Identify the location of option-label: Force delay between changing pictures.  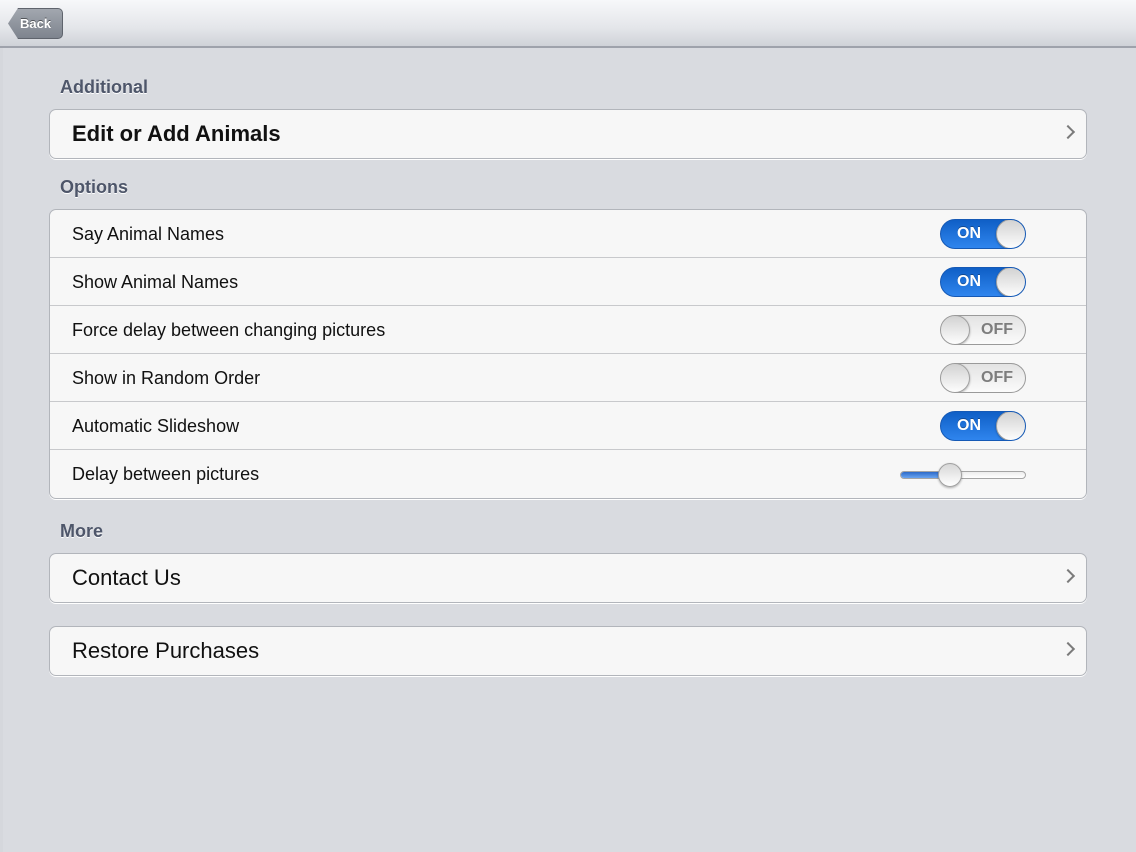
(229, 330).